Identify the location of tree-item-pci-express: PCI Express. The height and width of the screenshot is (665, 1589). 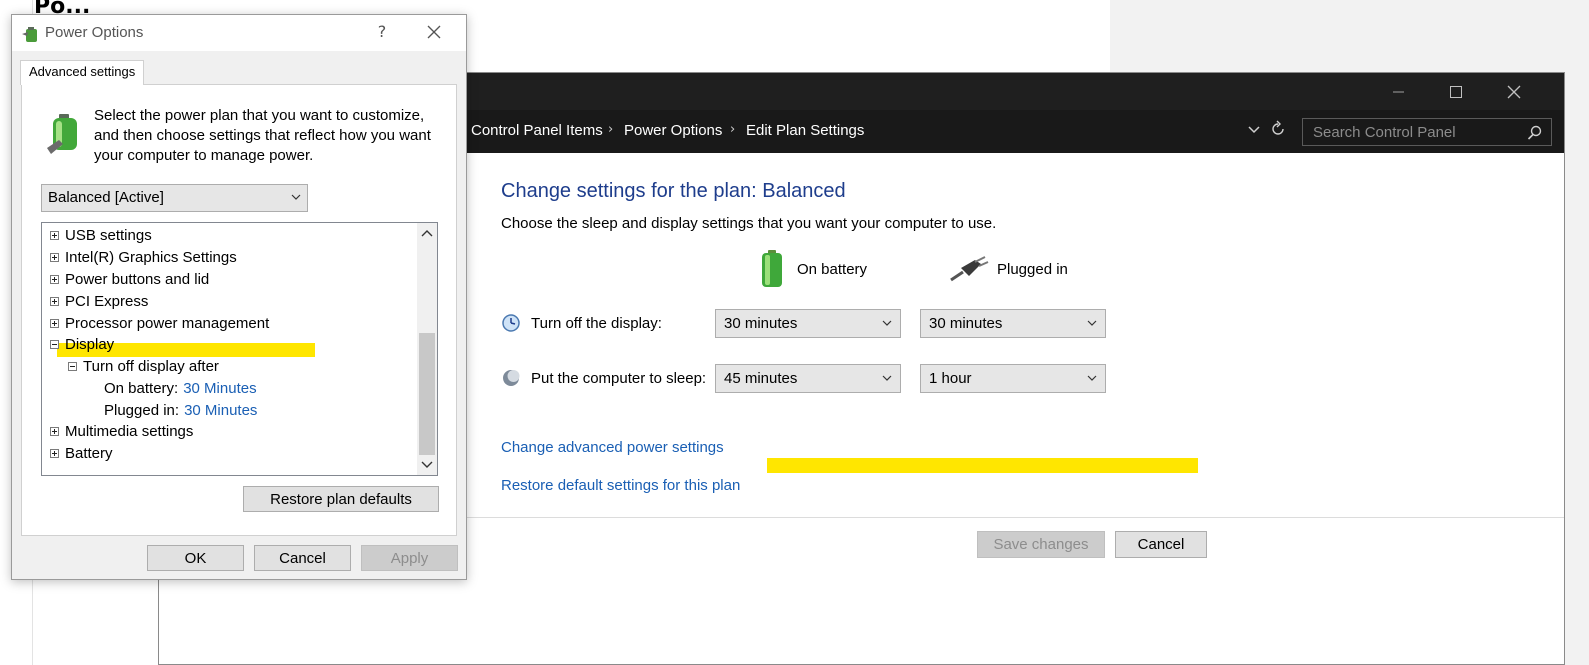
(99, 301).